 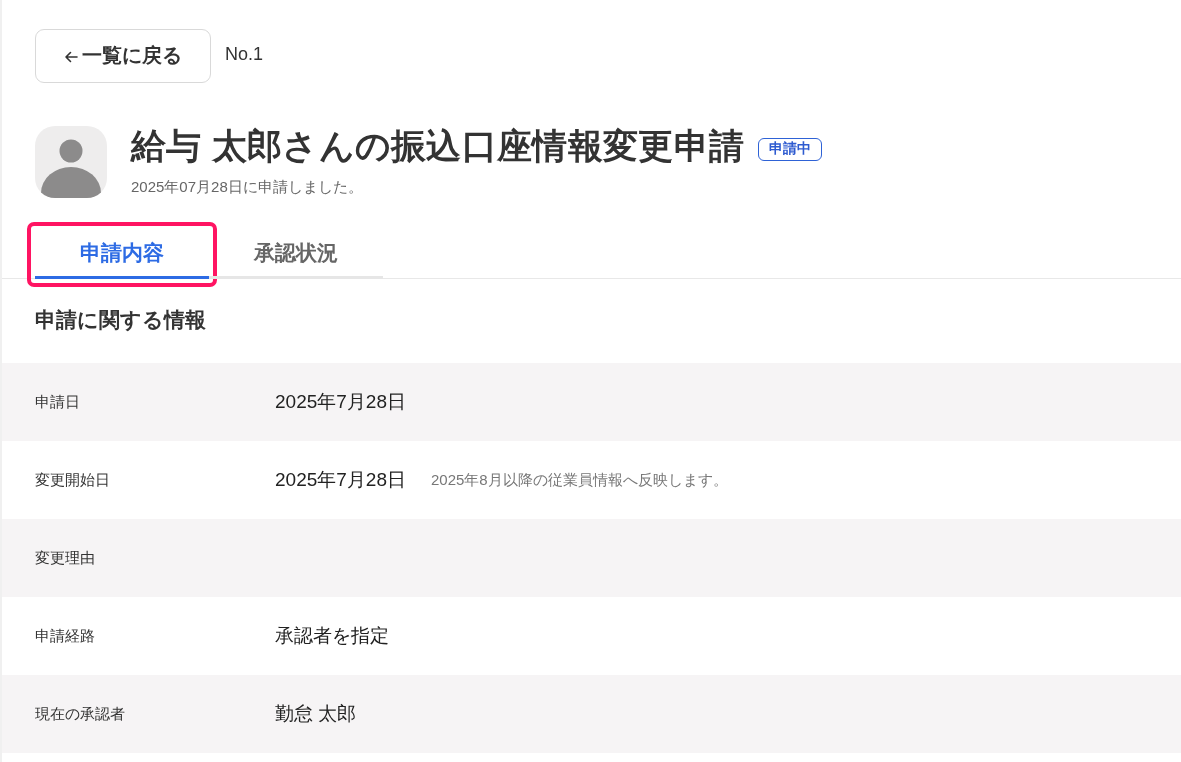 I want to click on field-label: 変更開始日, so click(x=72, y=480).